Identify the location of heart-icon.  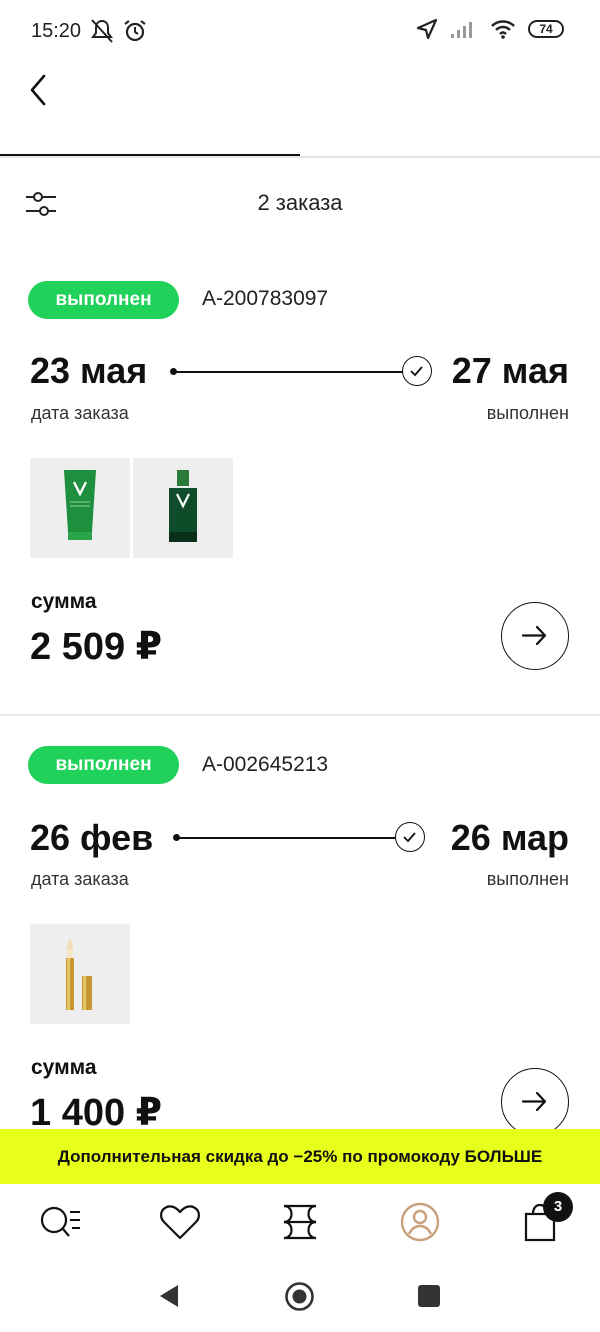
(180, 1222).